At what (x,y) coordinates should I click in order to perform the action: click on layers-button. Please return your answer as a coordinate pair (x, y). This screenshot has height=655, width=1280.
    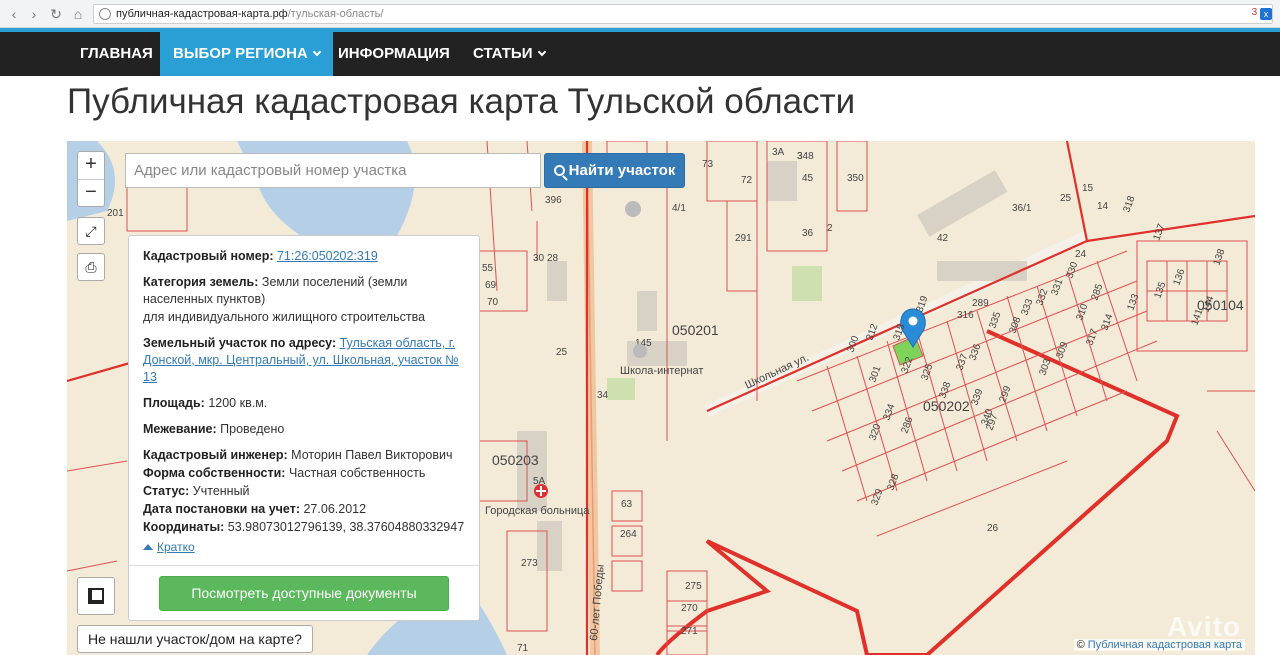
    Looking at the image, I should click on (96, 596).